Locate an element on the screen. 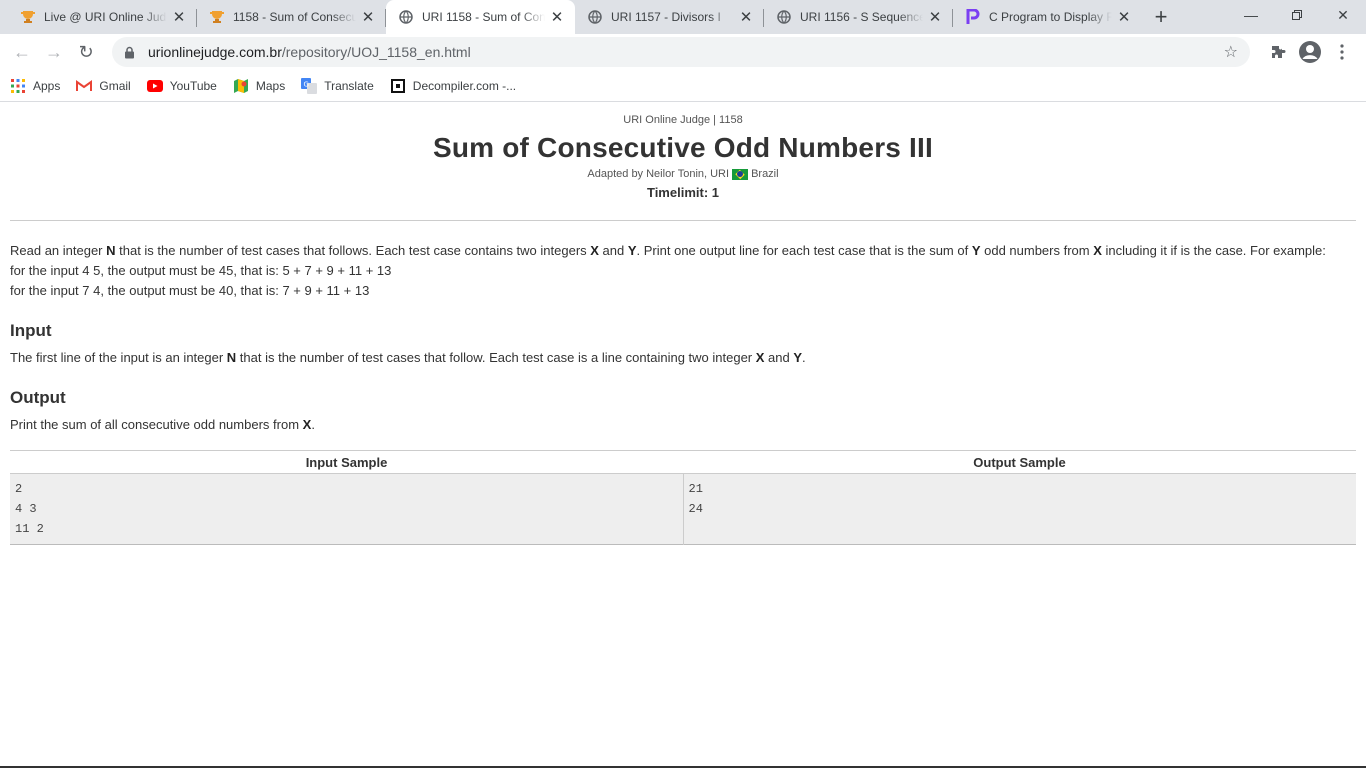 The height and width of the screenshot is (768, 1366). header-divider is located at coordinates (683, 220).